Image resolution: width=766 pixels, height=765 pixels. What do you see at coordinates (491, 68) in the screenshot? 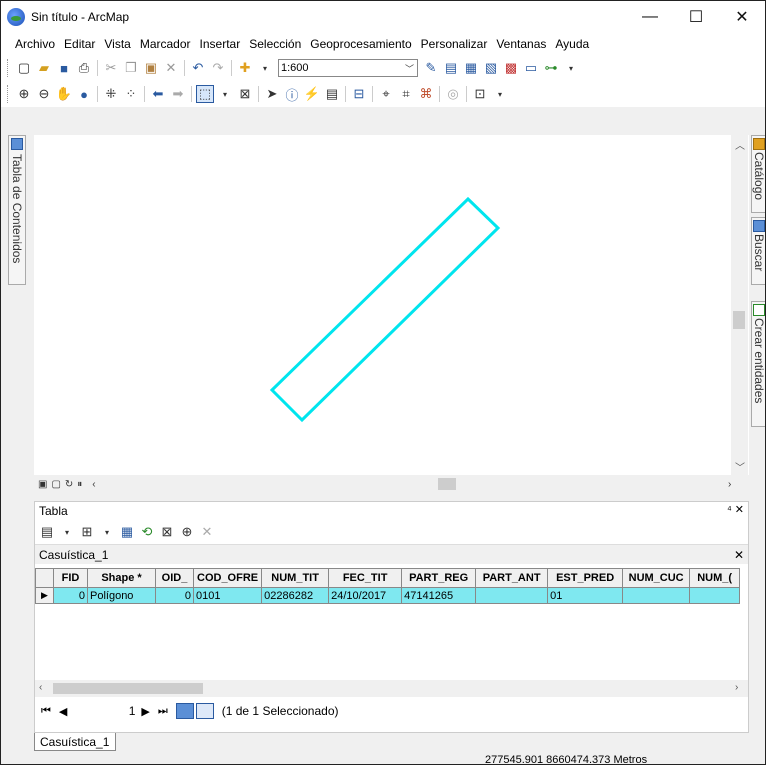
I see `search-window-icon: ▧` at bounding box center [491, 68].